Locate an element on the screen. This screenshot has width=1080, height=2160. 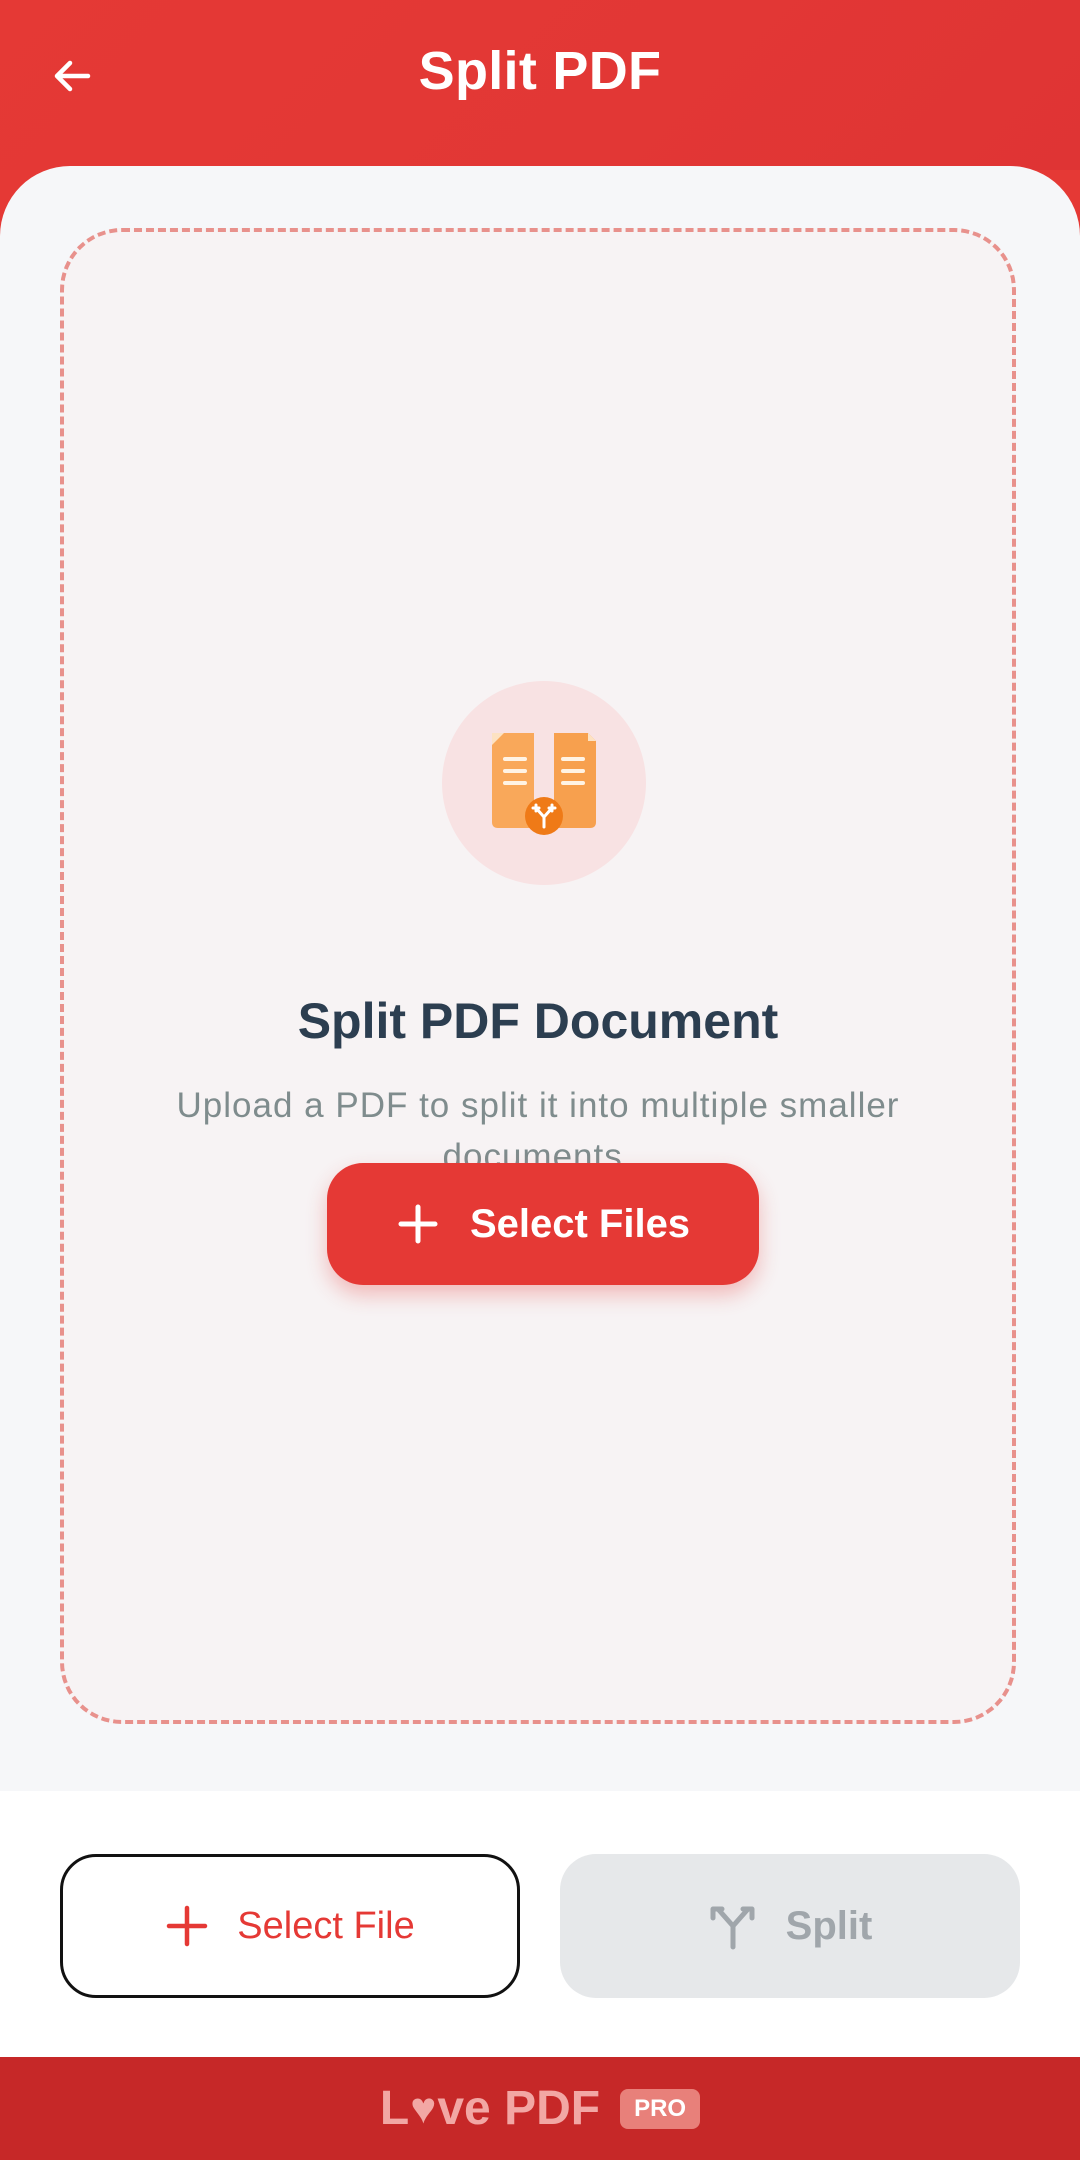
bottom-action-bar: Select File Split is located at coordinates (540, 1924).